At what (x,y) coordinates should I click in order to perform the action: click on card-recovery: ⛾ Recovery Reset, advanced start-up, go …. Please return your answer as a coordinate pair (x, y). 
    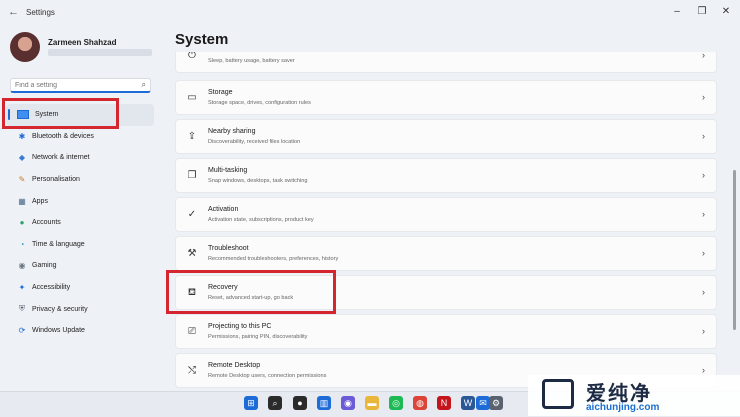
    Looking at the image, I should click on (446, 292).